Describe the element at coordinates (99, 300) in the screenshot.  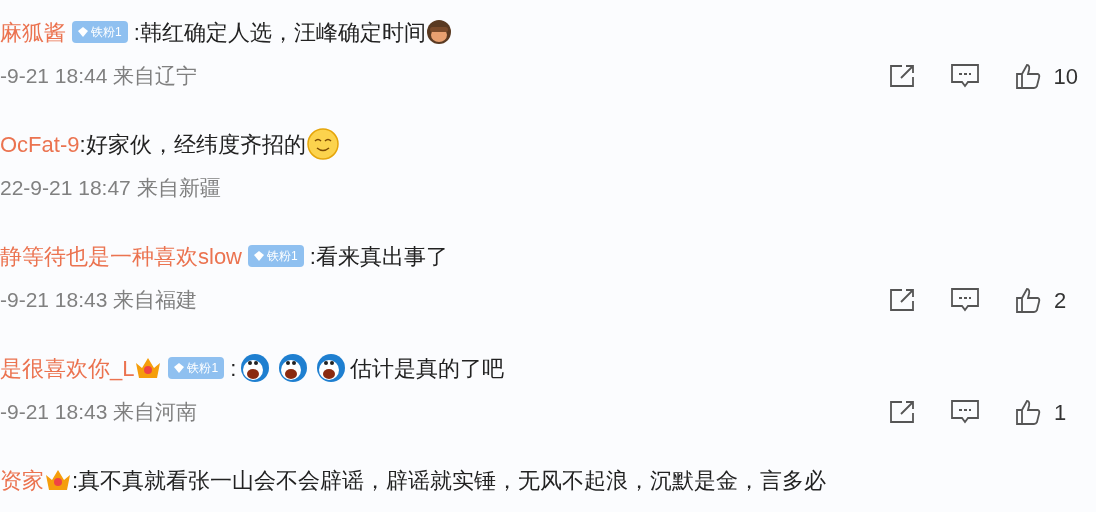
I see `comment-time-location: -9-21 18:43 来自福建` at that location.